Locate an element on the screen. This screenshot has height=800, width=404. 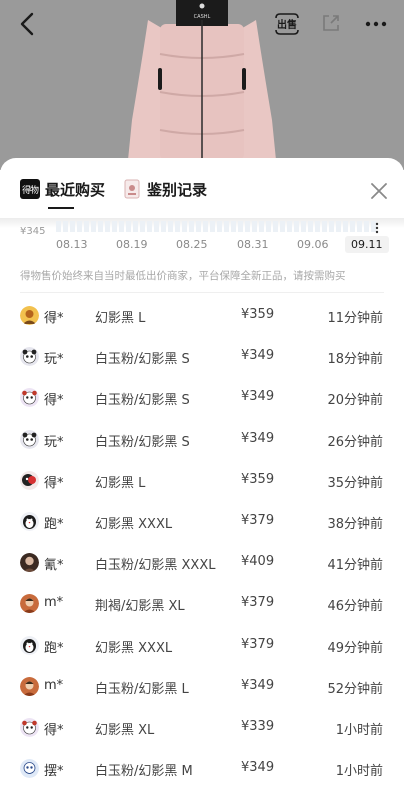
tab-authentication-records-label: 鉴别记录 is located at coordinates (177, 189).